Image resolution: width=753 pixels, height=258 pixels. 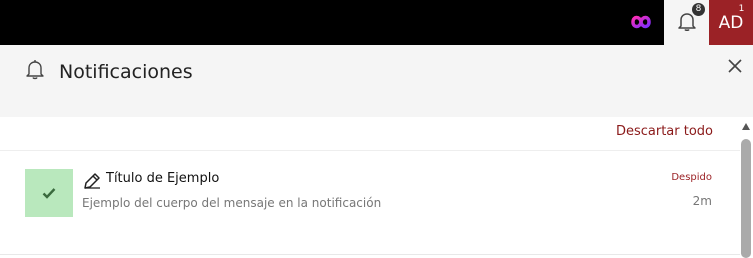 I want to click on avatar-badge: 1, so click(x=741, y=9).